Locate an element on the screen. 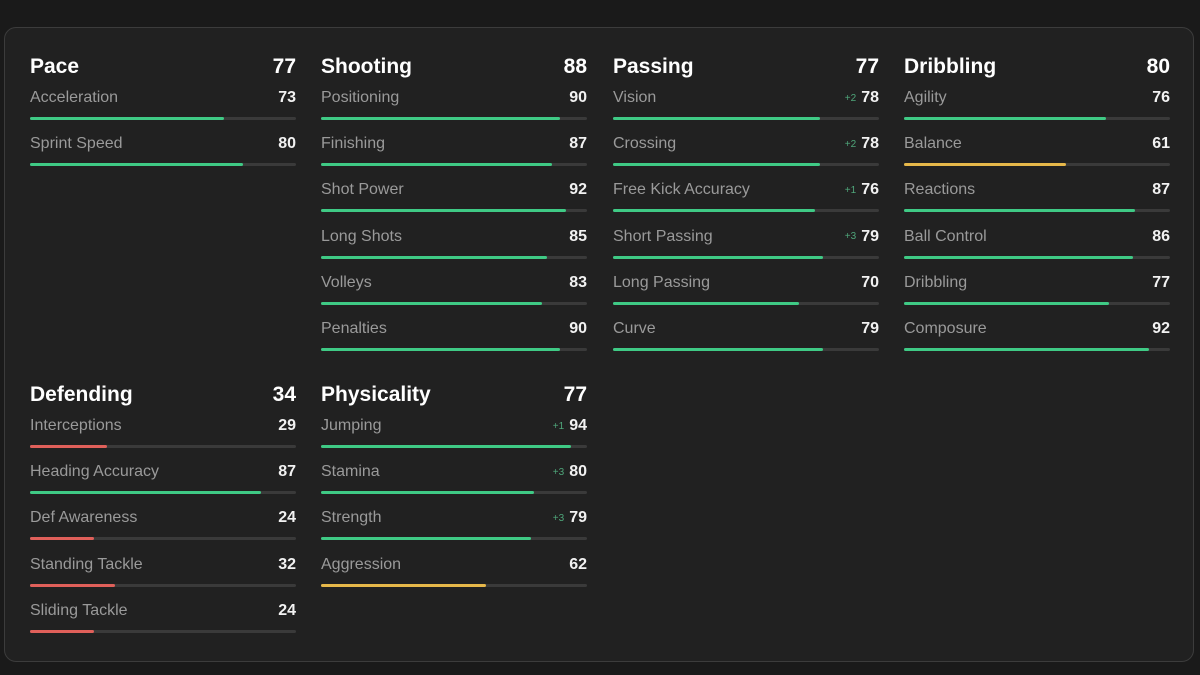  stat-row: Sliding Tackle 24 is located at coordinates (163, 618).